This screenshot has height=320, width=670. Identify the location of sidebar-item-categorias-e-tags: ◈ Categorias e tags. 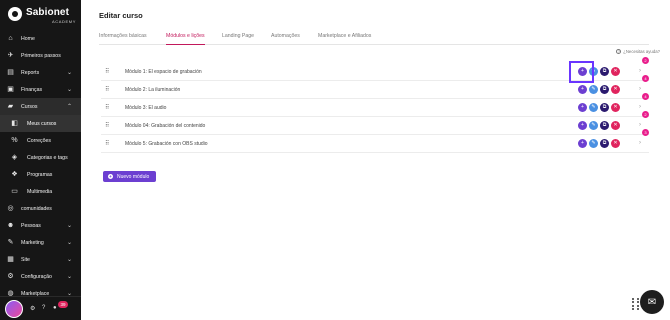
(40, 157).